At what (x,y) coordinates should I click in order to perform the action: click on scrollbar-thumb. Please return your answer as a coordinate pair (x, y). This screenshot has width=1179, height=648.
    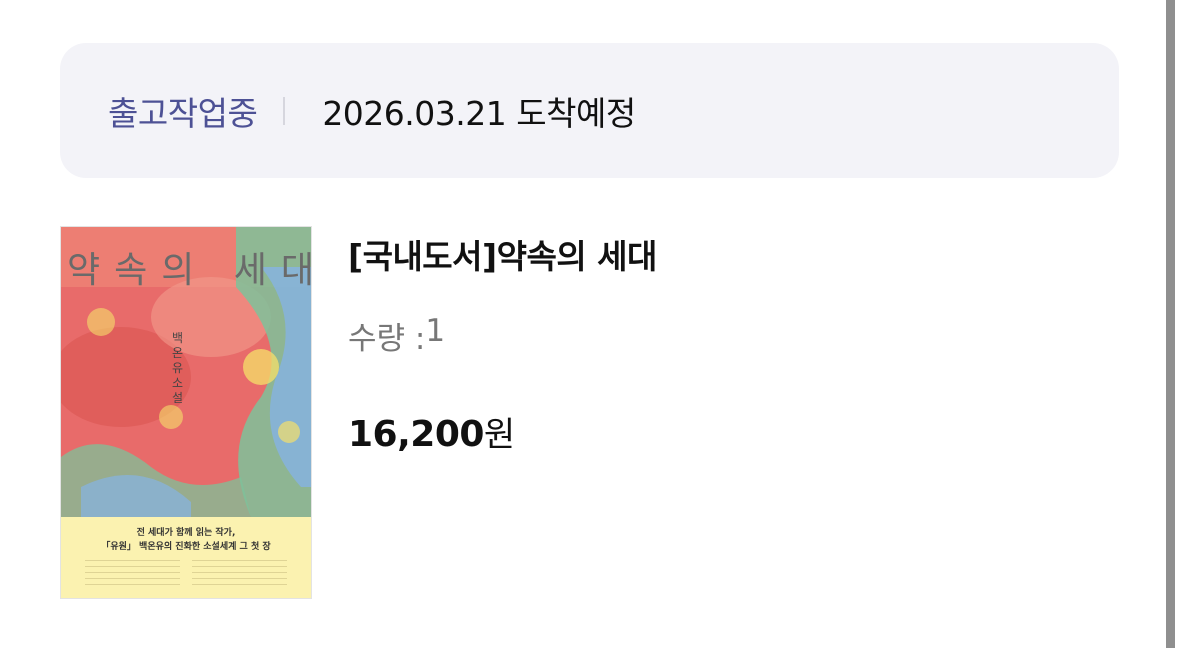
    Looking at the image, I should click on (1170, 324).